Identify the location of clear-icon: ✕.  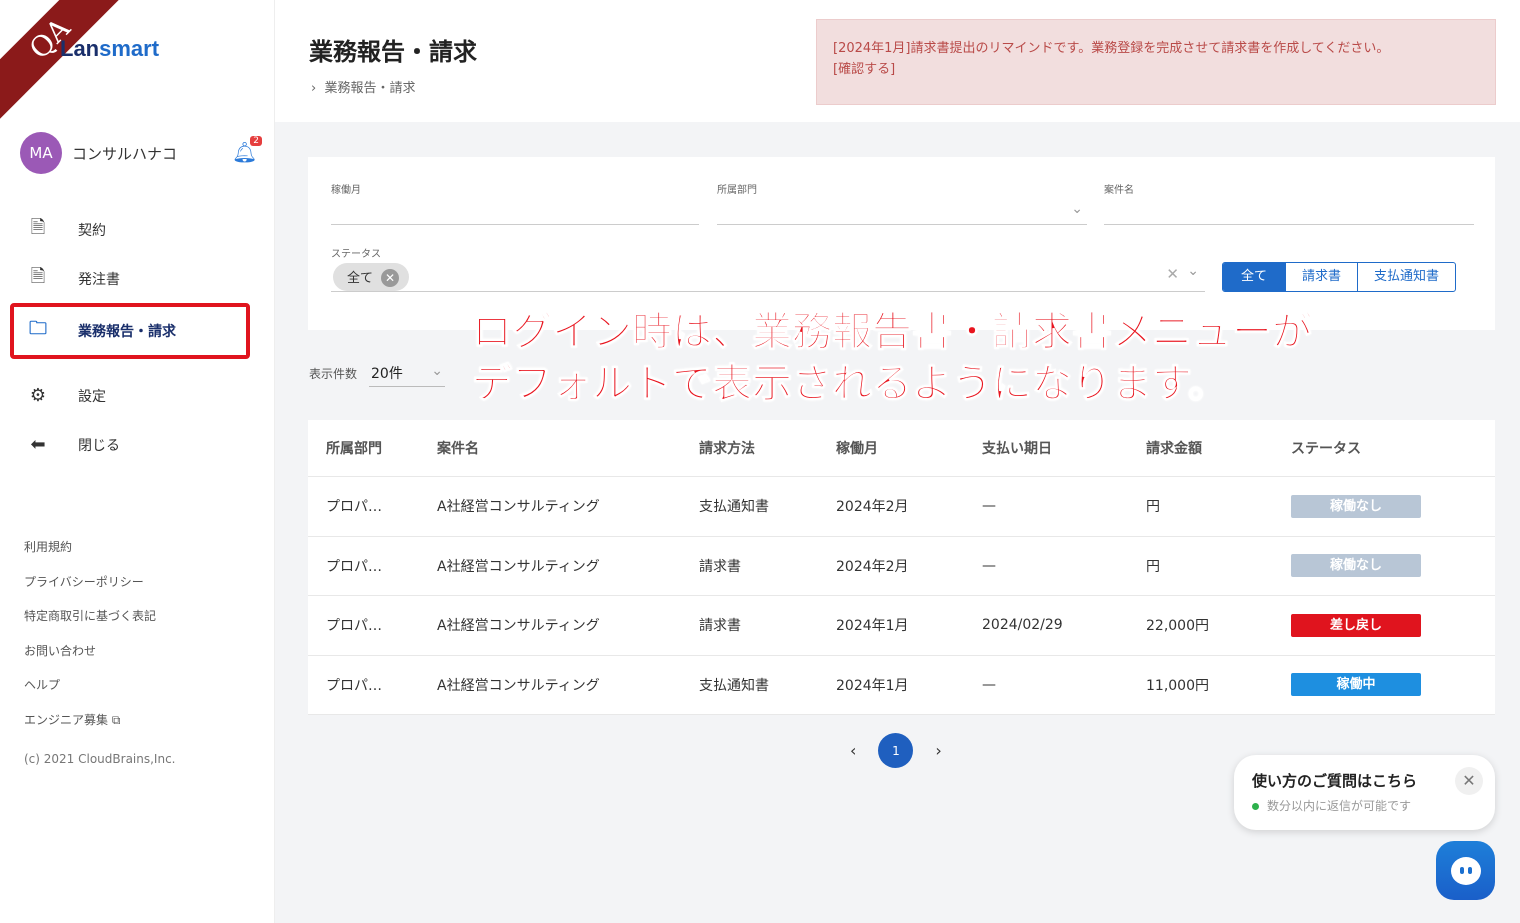
(1172, 274).